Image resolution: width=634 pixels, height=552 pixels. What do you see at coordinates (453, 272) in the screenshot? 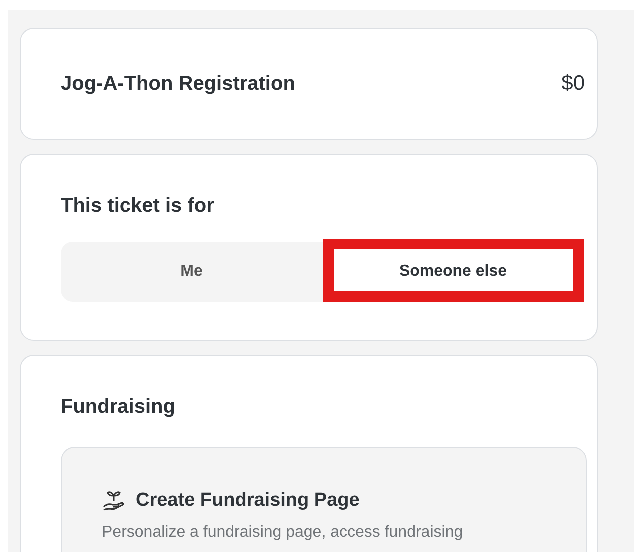
I see `option-tab: Someone else` at bounding box center [453, 272].